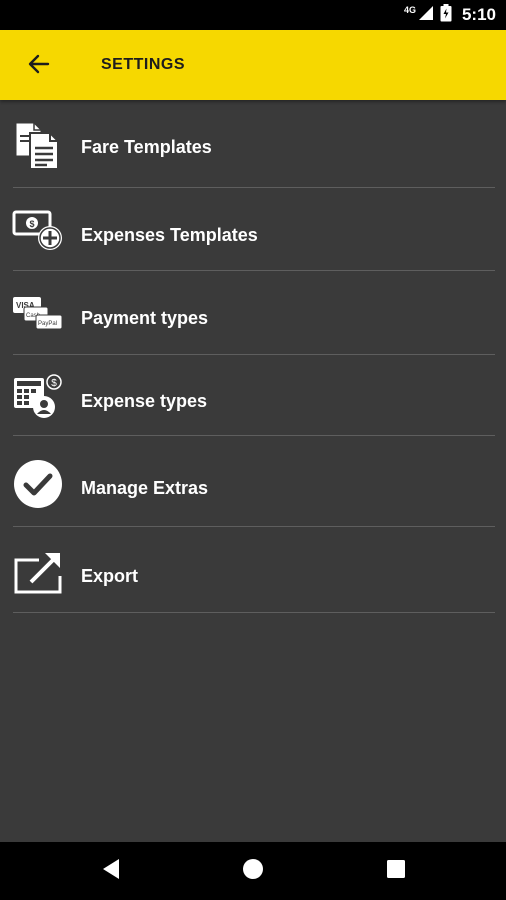  I want to click on network-type-label: 4G, so click(409, 10).